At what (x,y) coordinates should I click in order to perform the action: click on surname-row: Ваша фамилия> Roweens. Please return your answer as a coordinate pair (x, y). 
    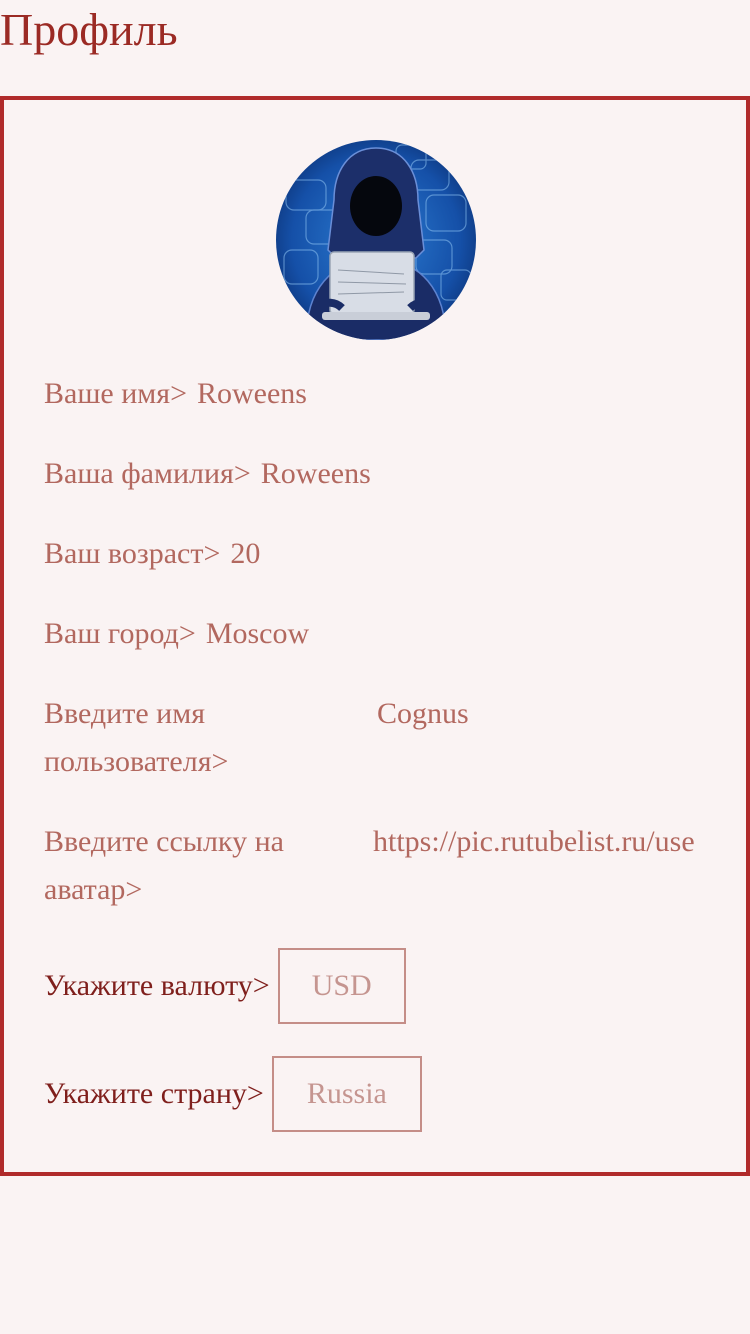
    Looking at the image, I should click on (207, 474).